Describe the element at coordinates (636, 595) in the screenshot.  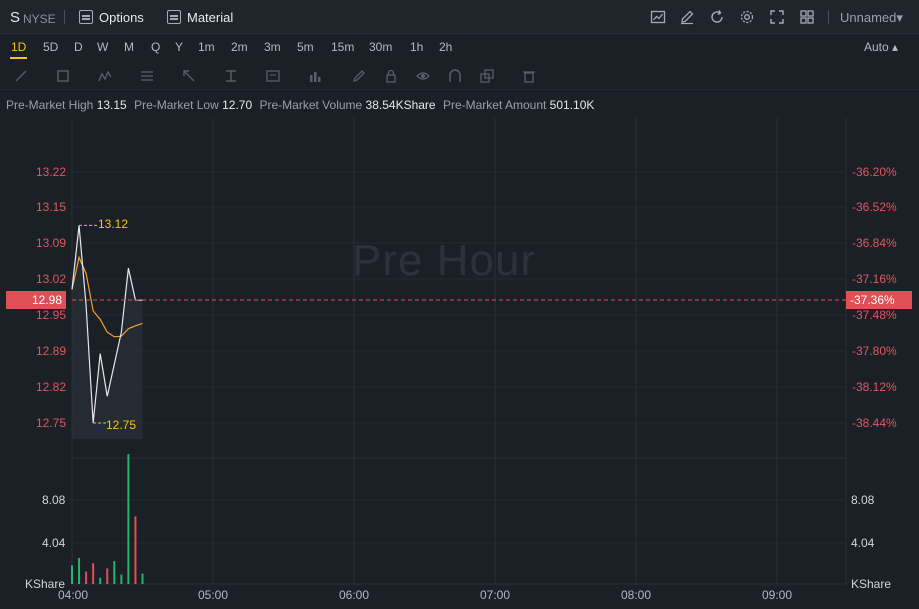
I see `time-axis-label: 08:00` at that location.